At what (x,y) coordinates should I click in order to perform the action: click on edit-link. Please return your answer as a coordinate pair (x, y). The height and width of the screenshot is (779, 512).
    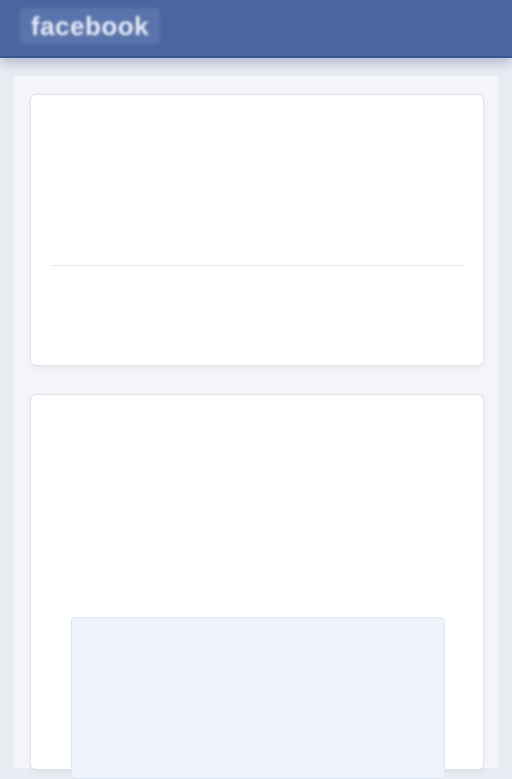
    Looking at the image, I should click on (414, 318).